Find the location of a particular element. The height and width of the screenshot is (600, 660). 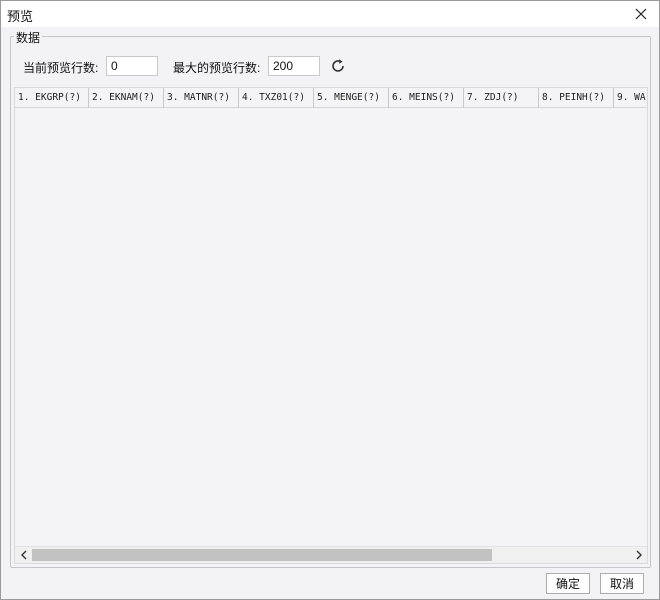

title-bar: 预览 is located at coordinates (330, 14).